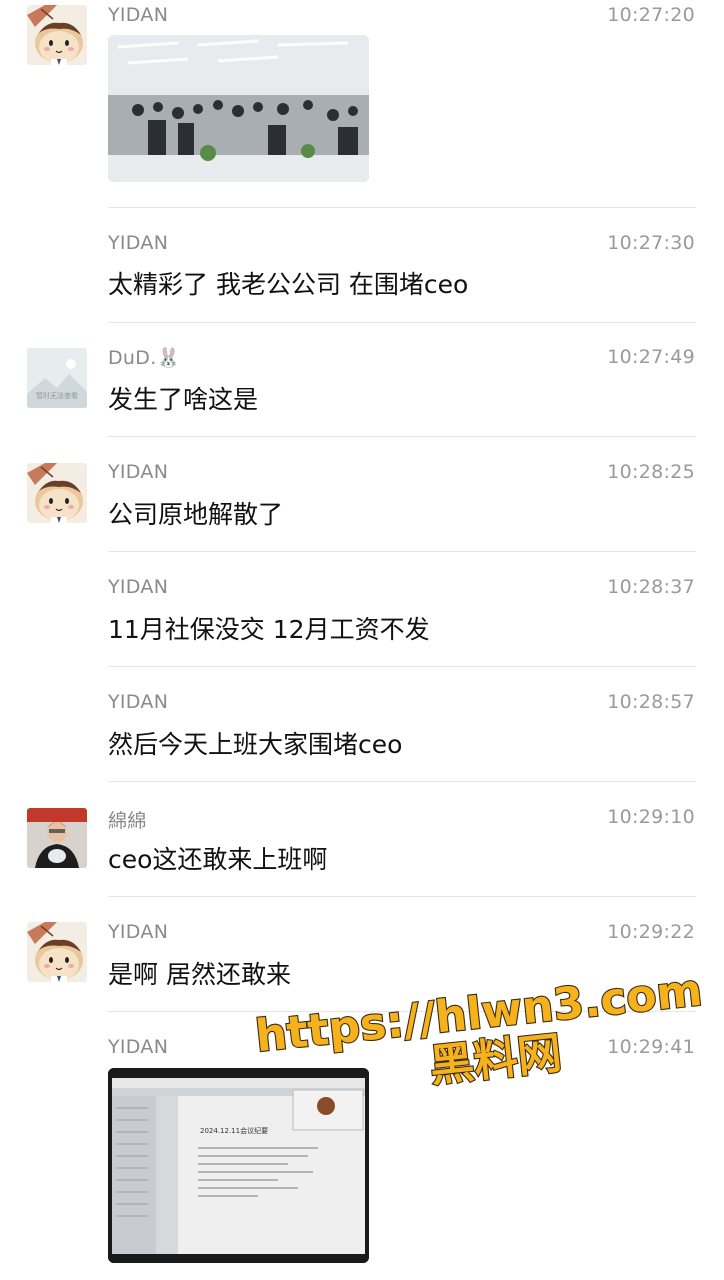  I want to click on message-time: 10:27:20, so click(651, 15).